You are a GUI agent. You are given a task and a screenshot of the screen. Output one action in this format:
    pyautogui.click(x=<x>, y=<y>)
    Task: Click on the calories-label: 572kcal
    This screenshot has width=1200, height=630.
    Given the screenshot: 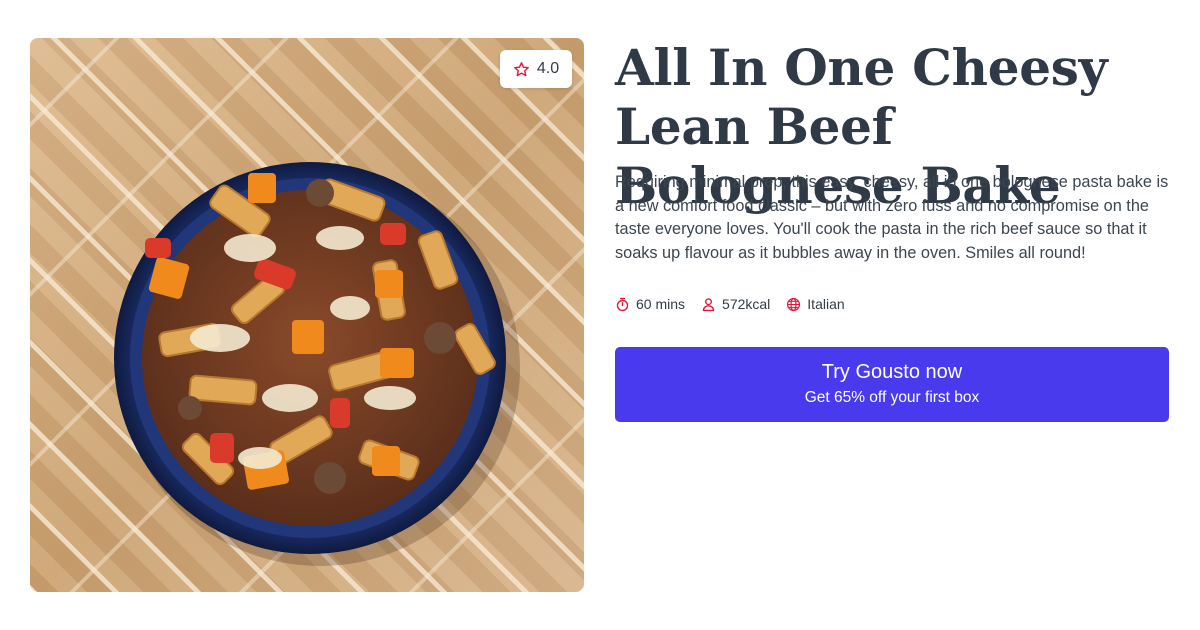 What is the action you would take?
    pyautogui.click(x=746, y=304)
    